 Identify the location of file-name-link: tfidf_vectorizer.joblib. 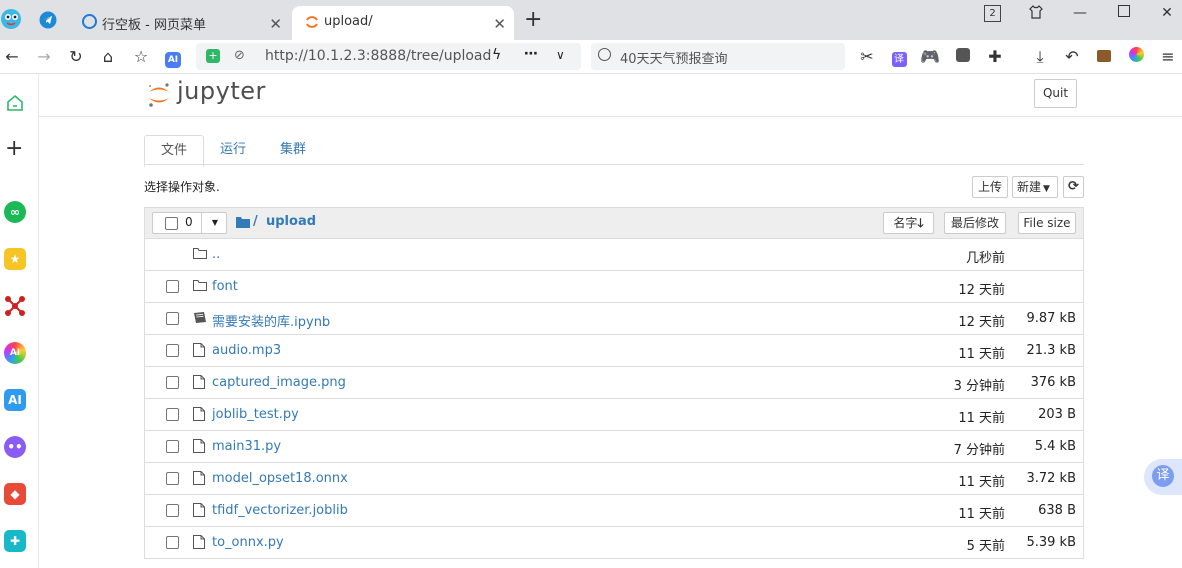
(280, 510).